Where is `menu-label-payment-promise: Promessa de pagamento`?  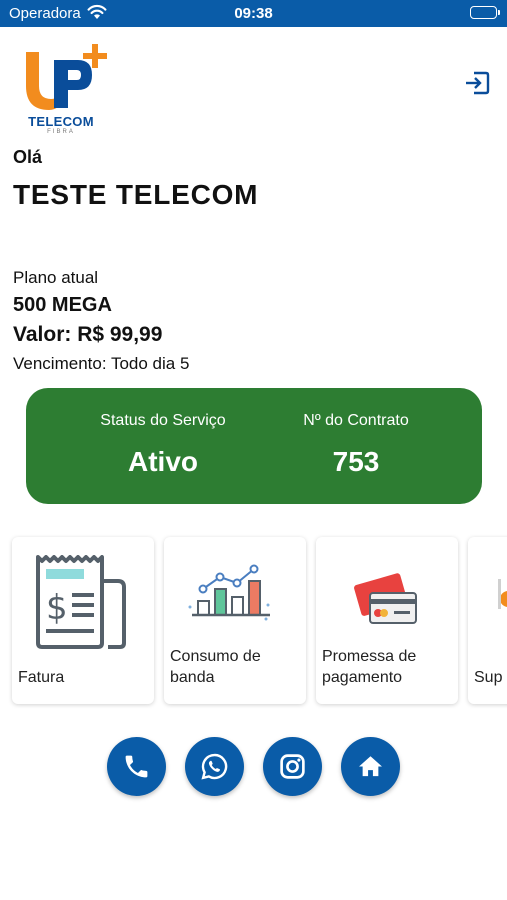 menu-label-payment-promise: Promessa de pagamento is located at coordinates (369, 667).